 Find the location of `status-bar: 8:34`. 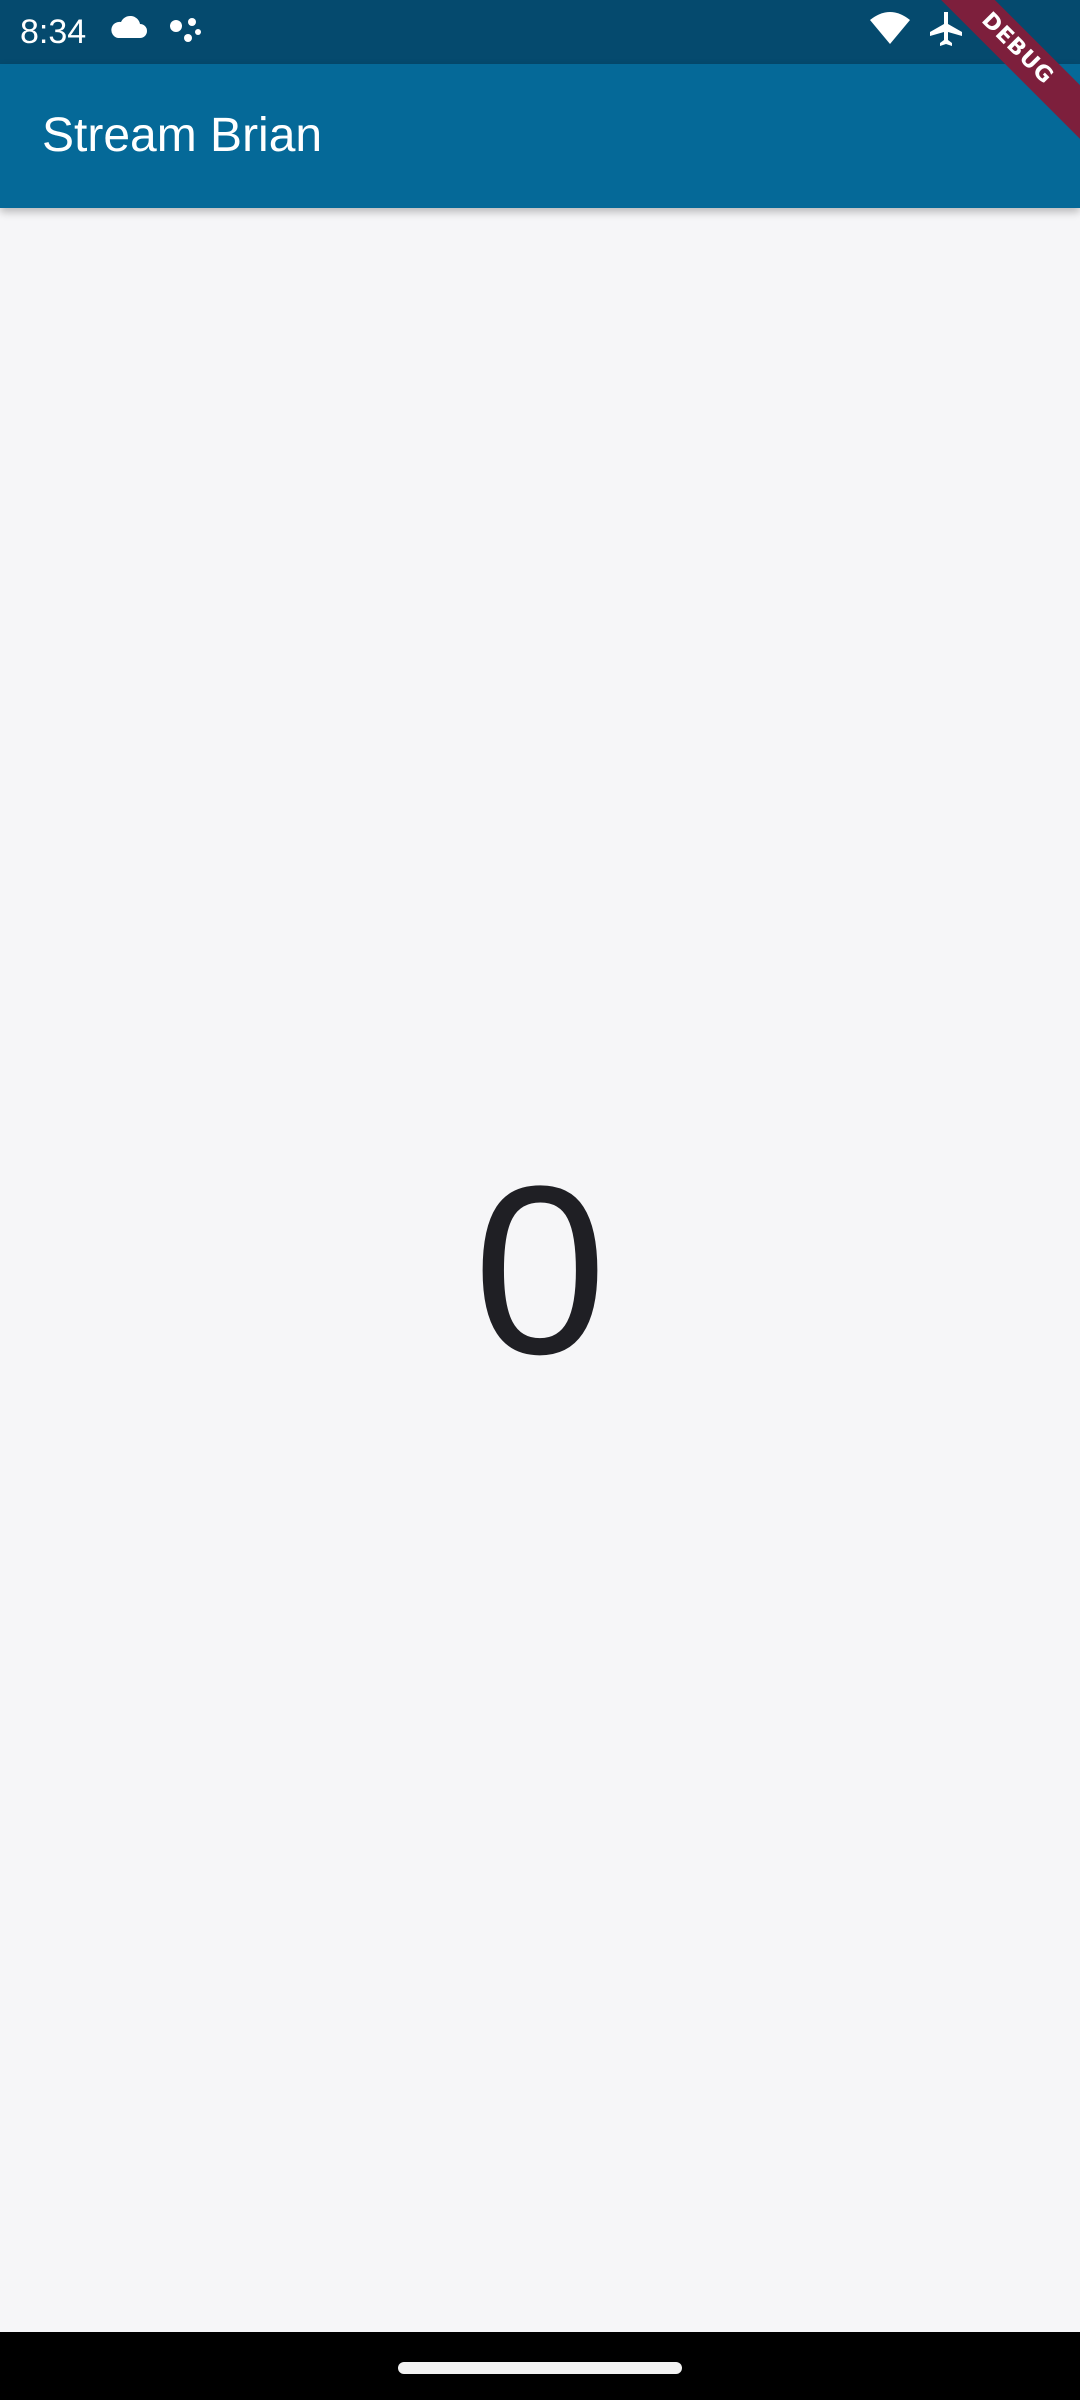

status-bar: 8:34 is located at coordinates (540, 32).